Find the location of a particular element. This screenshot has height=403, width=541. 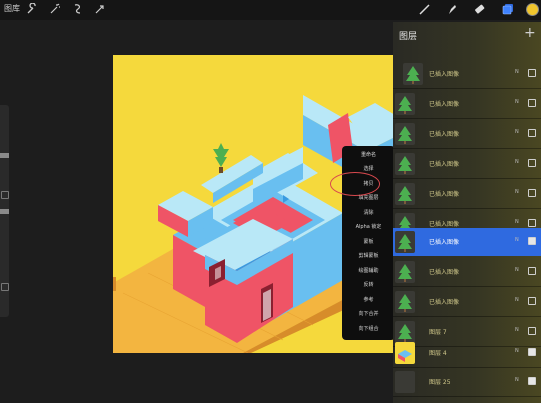

layers-panel-title: 图层 is located at coordinates (408, 37).